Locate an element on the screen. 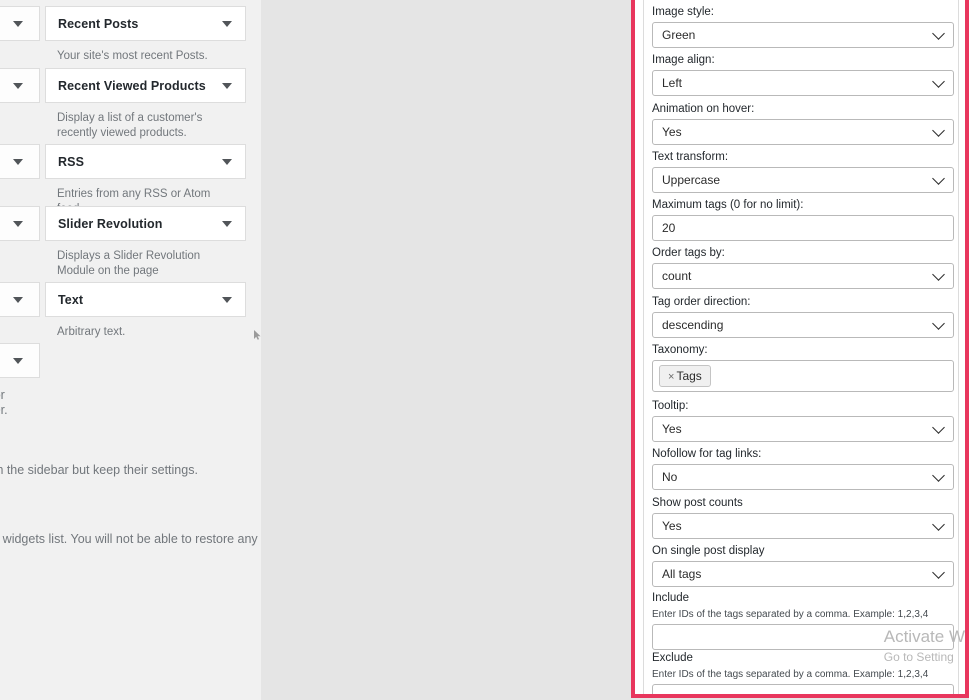 This screenshot has height=700, width=969. clipped-description-text: ider. is located at coordinates (4, 410).